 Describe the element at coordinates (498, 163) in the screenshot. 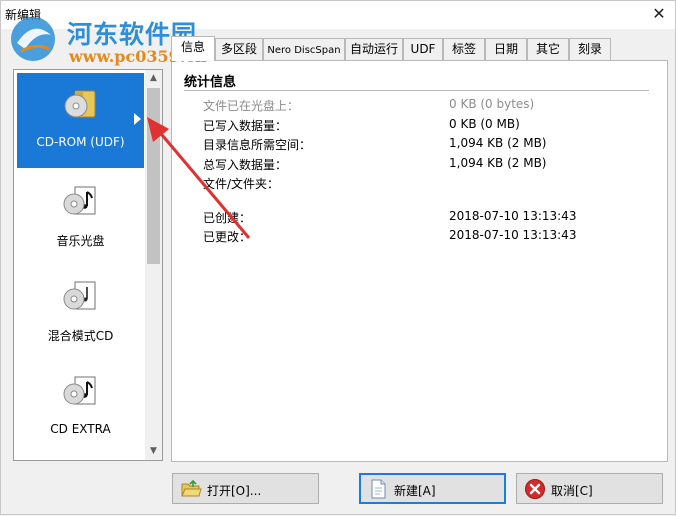

I see `total-data-value: 1,094 KB (2 MB)` at that location.